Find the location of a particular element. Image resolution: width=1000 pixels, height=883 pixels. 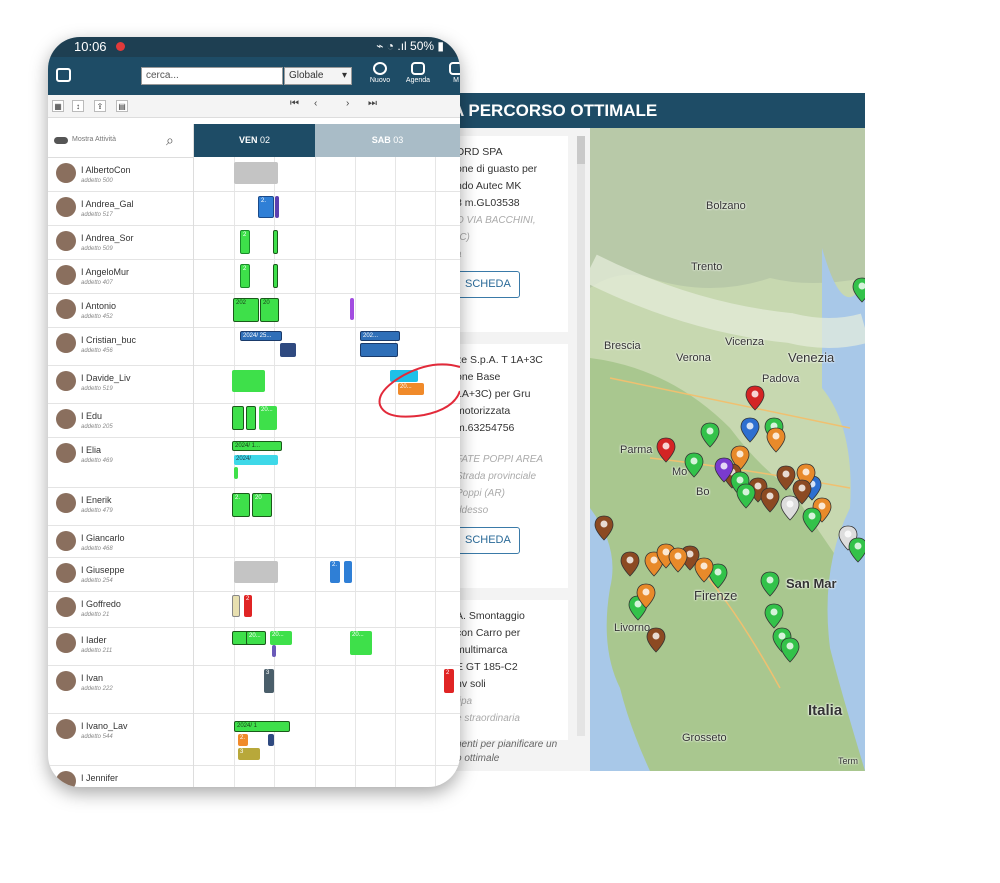

employee-name: I Elia is located at coordinates (91, 450).